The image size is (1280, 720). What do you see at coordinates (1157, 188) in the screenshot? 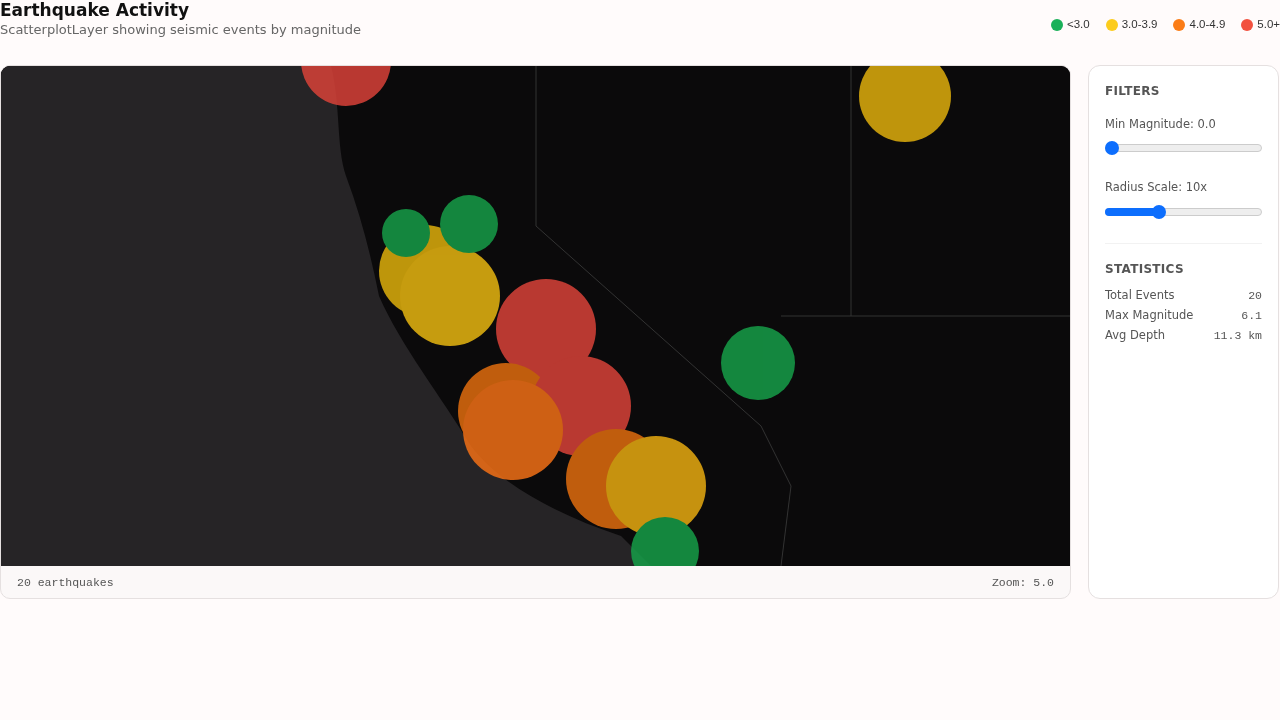
I see `slider-label: Radius Scale: 10x` at bounding box center [1157, 188].